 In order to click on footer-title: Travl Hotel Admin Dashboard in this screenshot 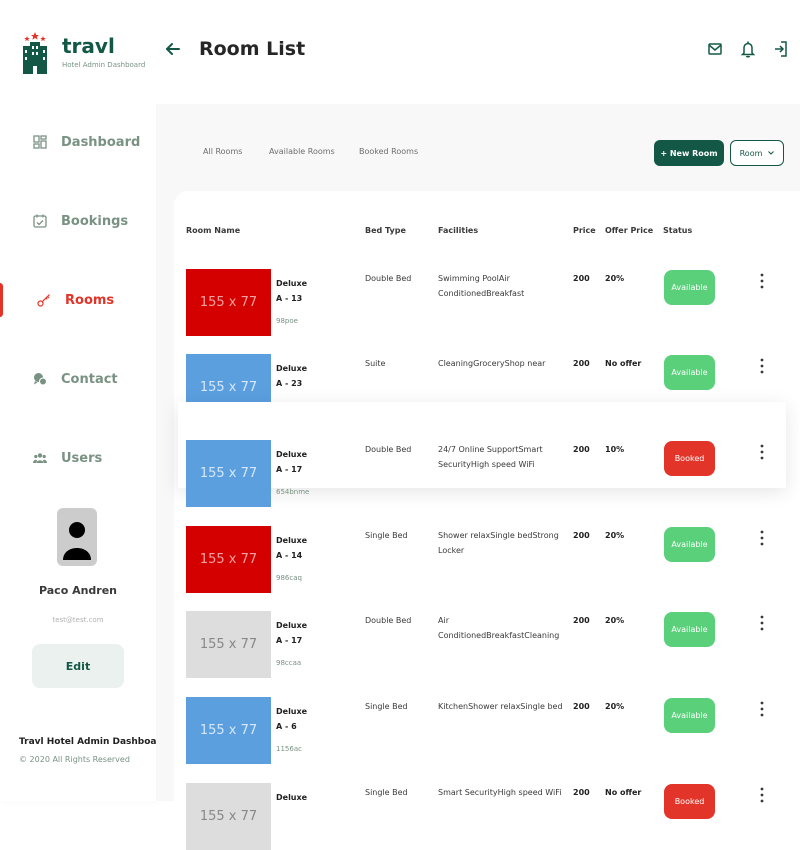, I will do `click(93, 742)`.